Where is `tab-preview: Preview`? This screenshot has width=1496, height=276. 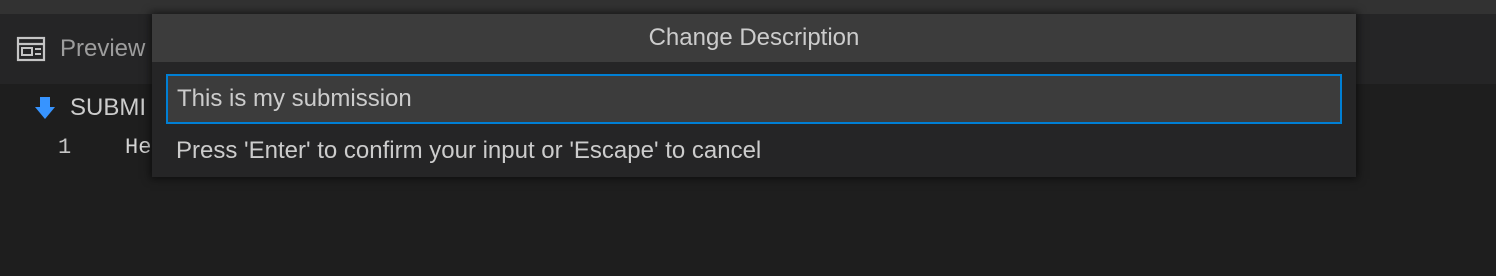
tab-preview: Preview is located at coordinates (85, 49).